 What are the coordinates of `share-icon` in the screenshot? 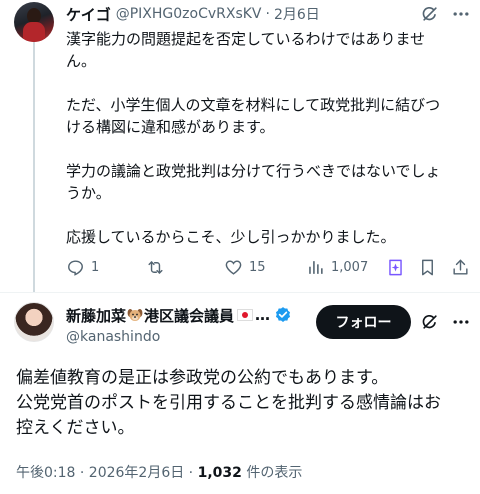 It's located at (460, 267).